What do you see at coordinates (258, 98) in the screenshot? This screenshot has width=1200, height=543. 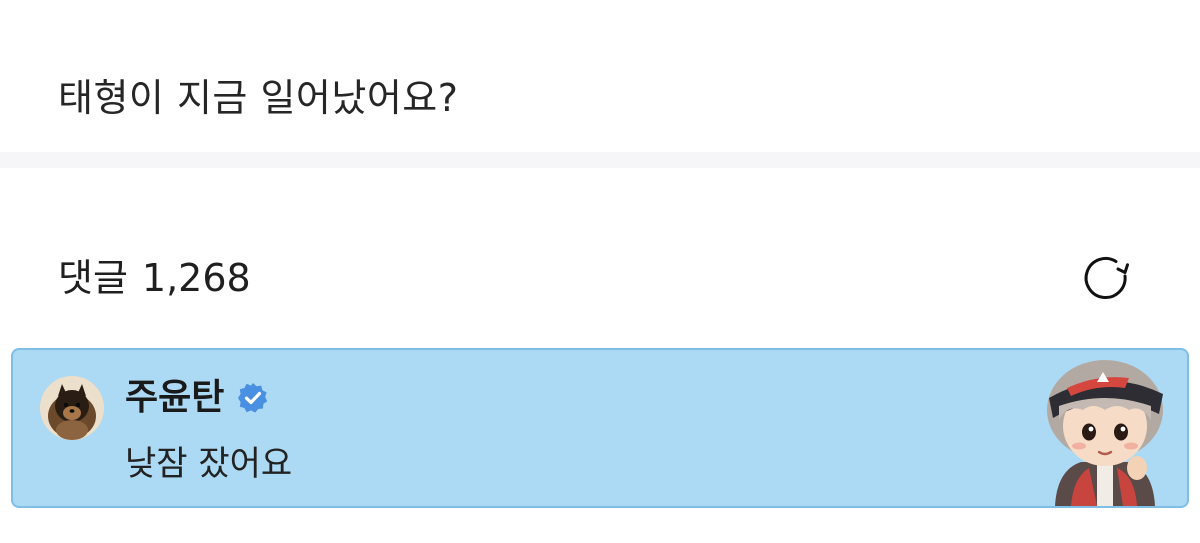 I see `post-text: 태형이 지금 일어났어요?` at bounding box center [258, 98].